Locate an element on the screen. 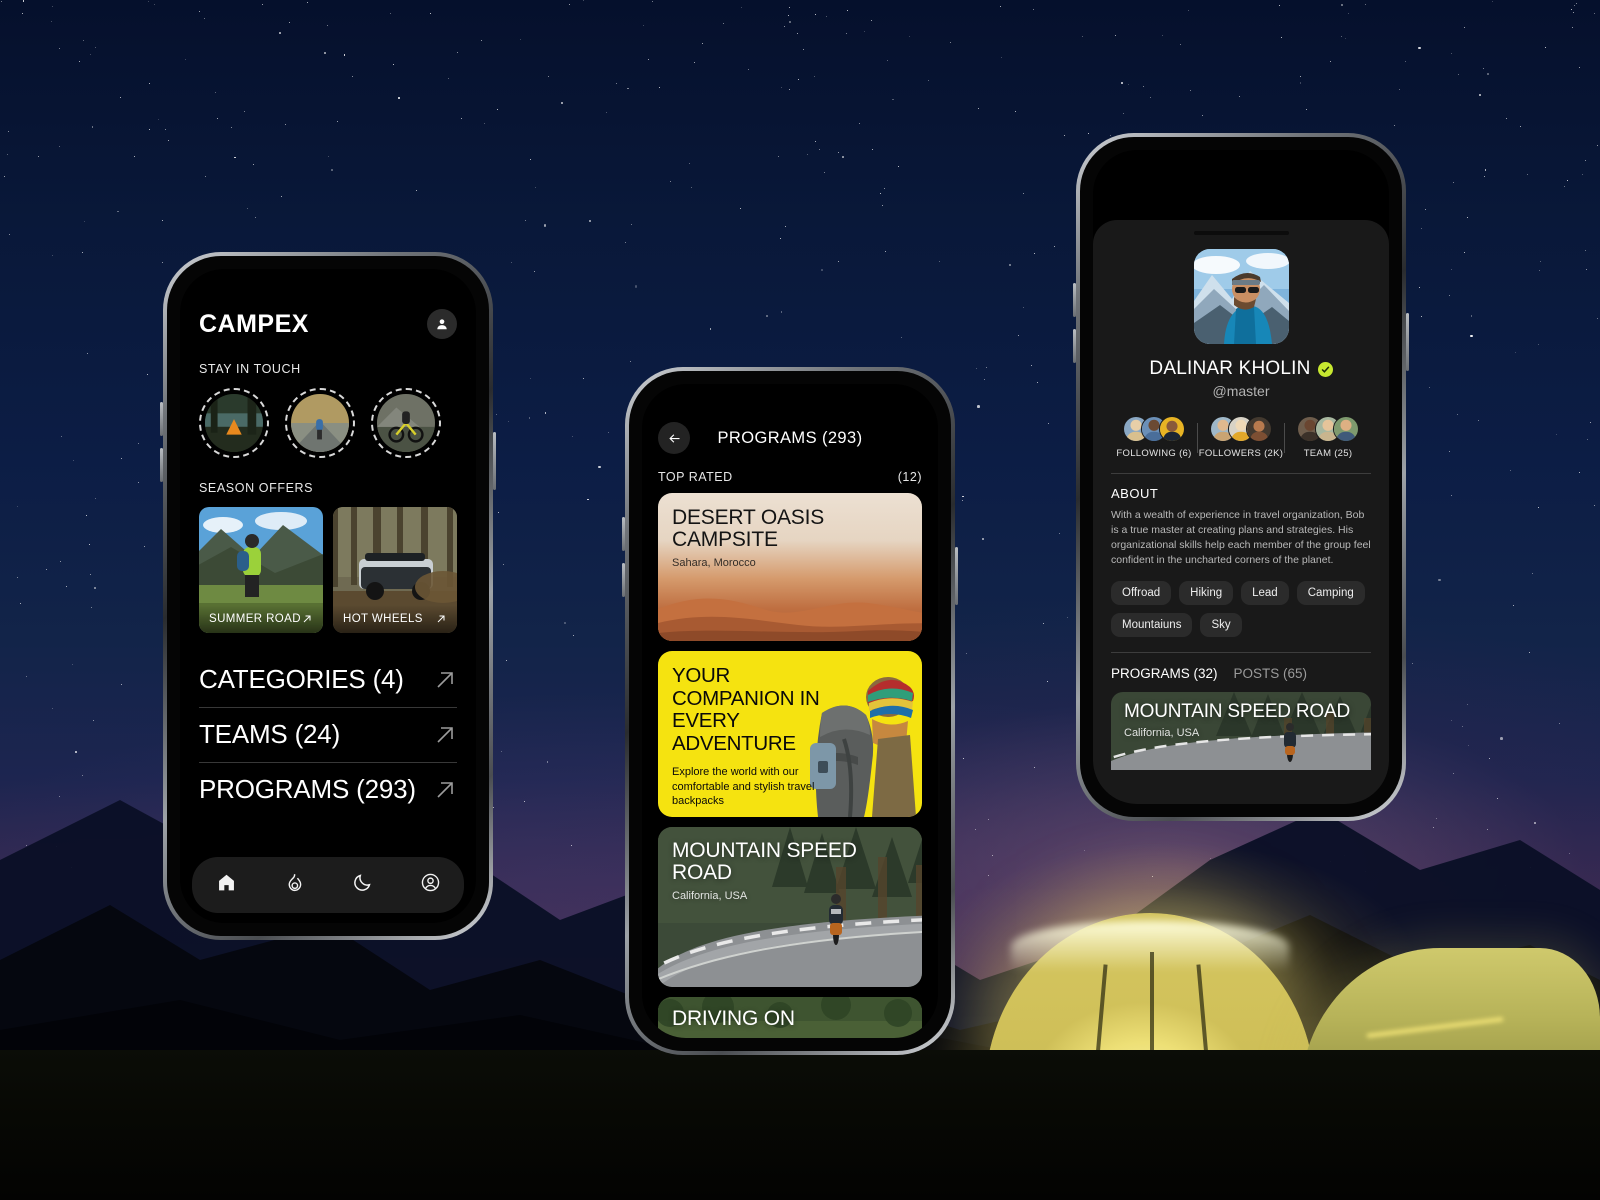 This screenshot has width=1600, height=1200. phone3-notch is located at coordinates (1241, 154).